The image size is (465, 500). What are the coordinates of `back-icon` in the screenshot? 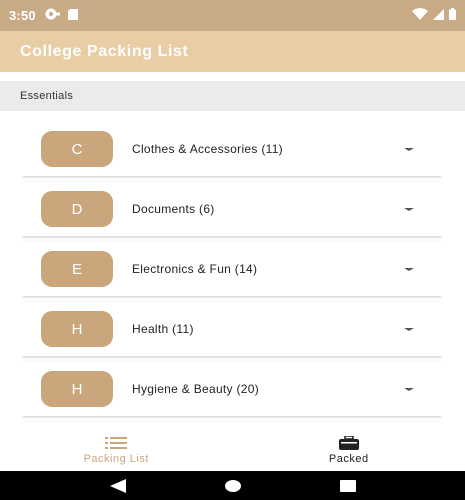 It's located at (117, 485).